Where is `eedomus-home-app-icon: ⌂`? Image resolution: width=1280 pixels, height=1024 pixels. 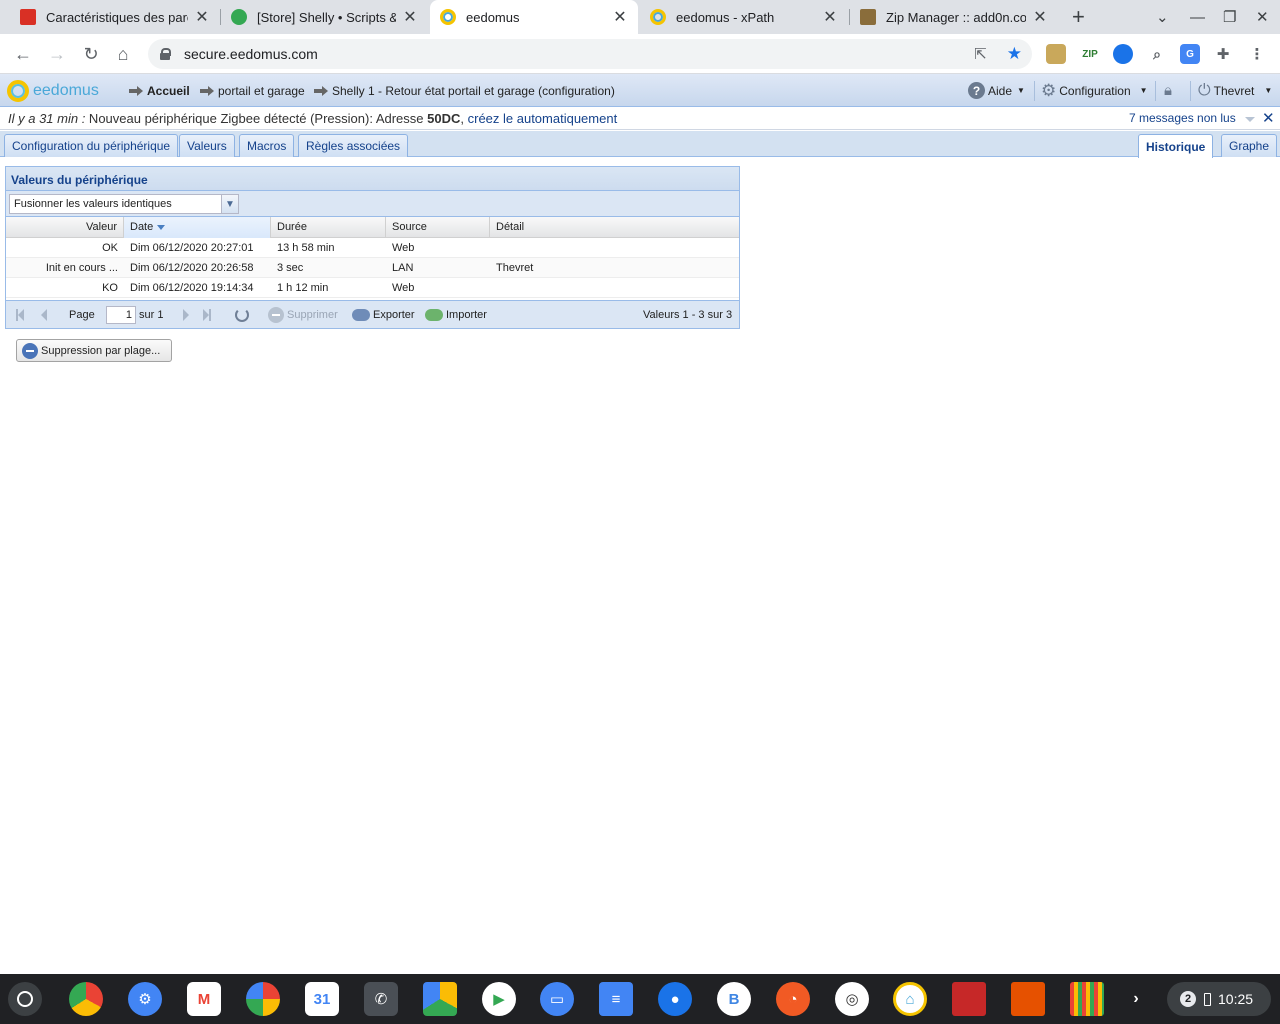 eedomus-home-app-icon: ⌂ is located at coordinates (910, 999).